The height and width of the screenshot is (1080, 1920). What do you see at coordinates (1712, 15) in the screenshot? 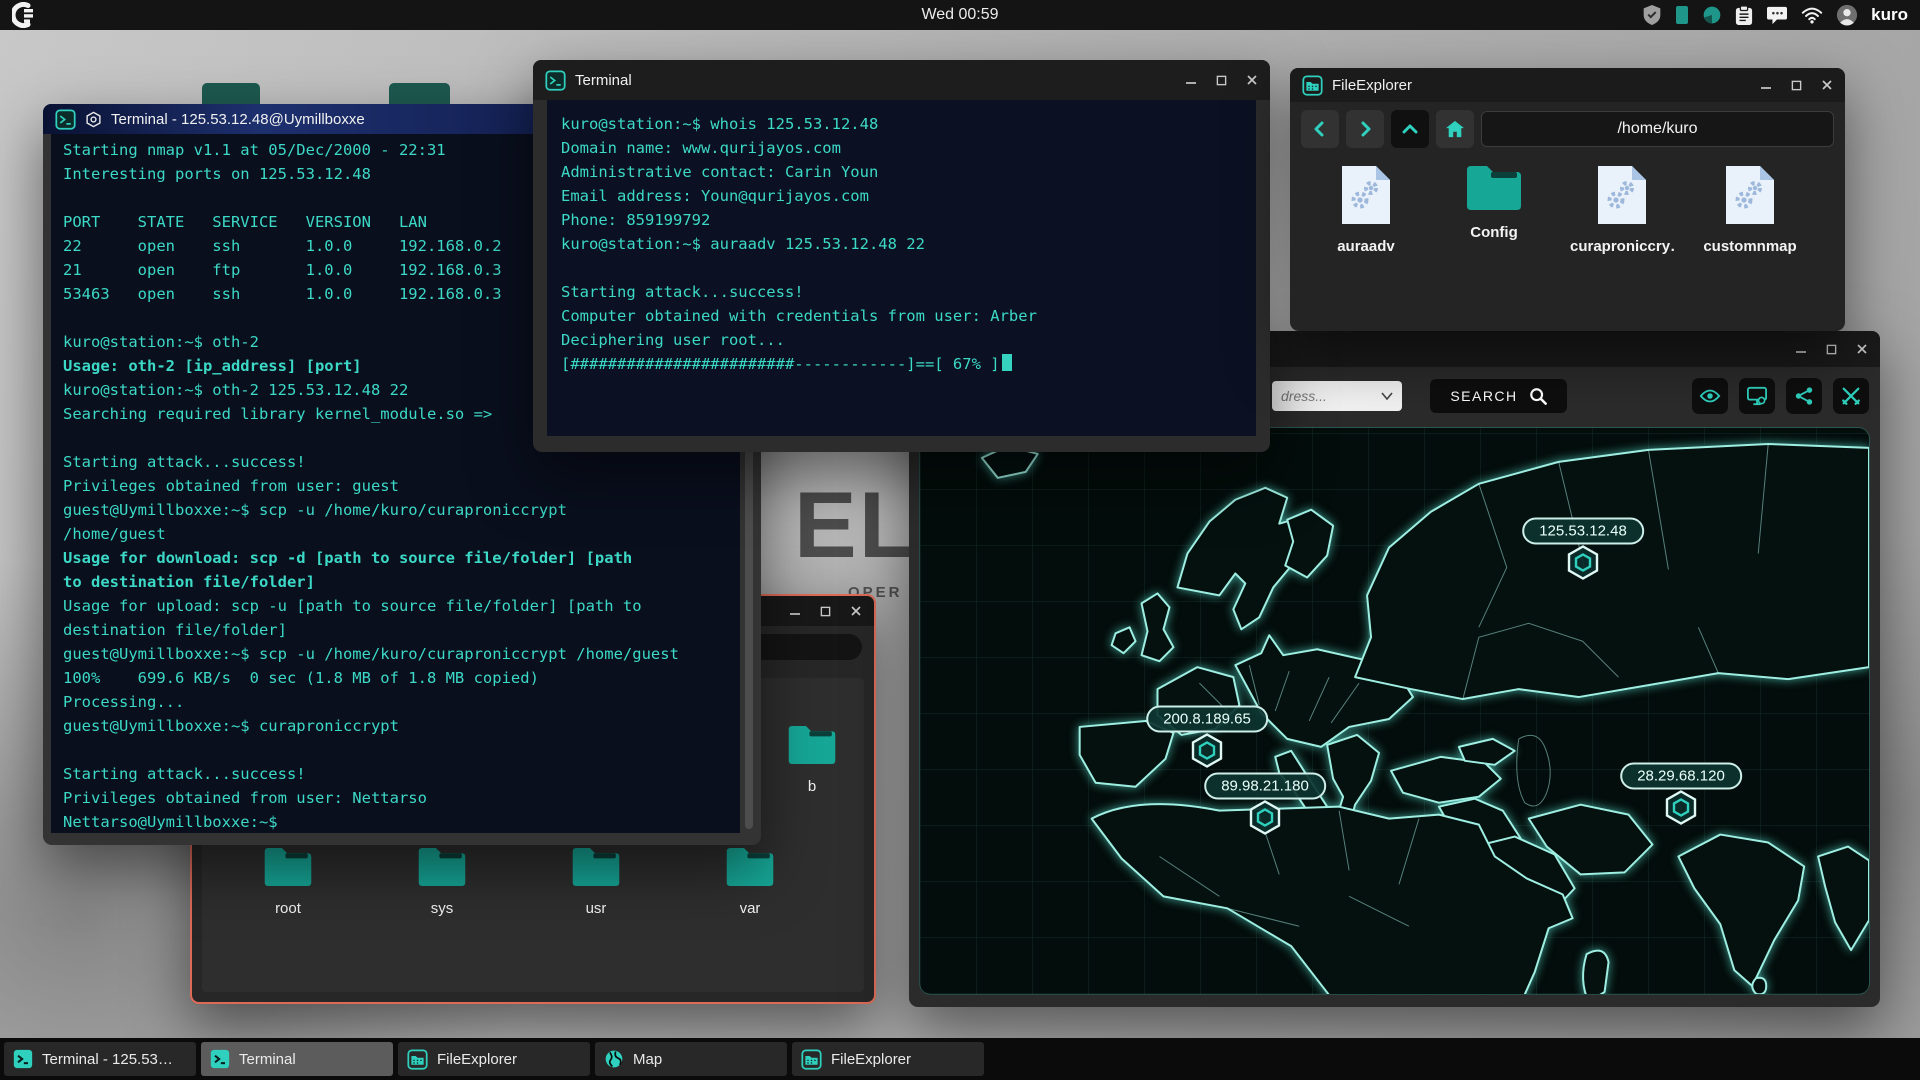
I see `disk-usage-icon` at bounding box center [1712, 15].